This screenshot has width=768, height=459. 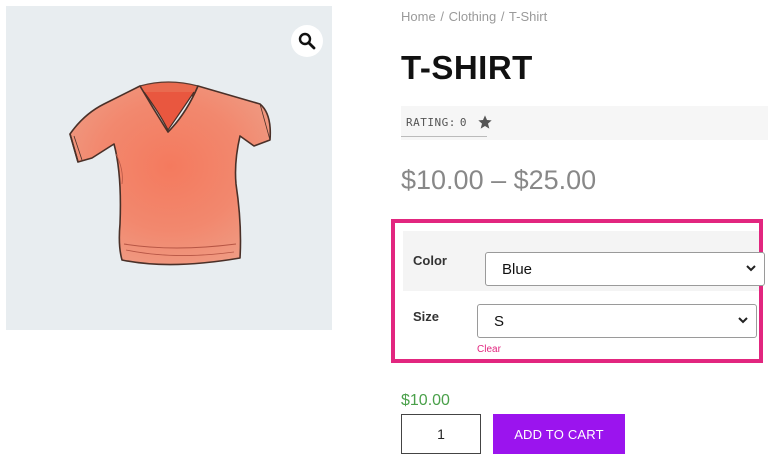 I want to click on add-to-cart-button: ADD TO CART, so click(x=559, y=434).